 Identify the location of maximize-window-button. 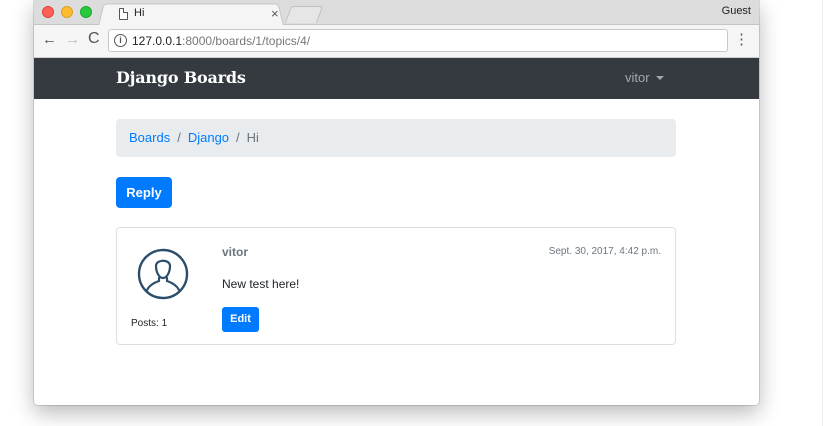
(86, 12).